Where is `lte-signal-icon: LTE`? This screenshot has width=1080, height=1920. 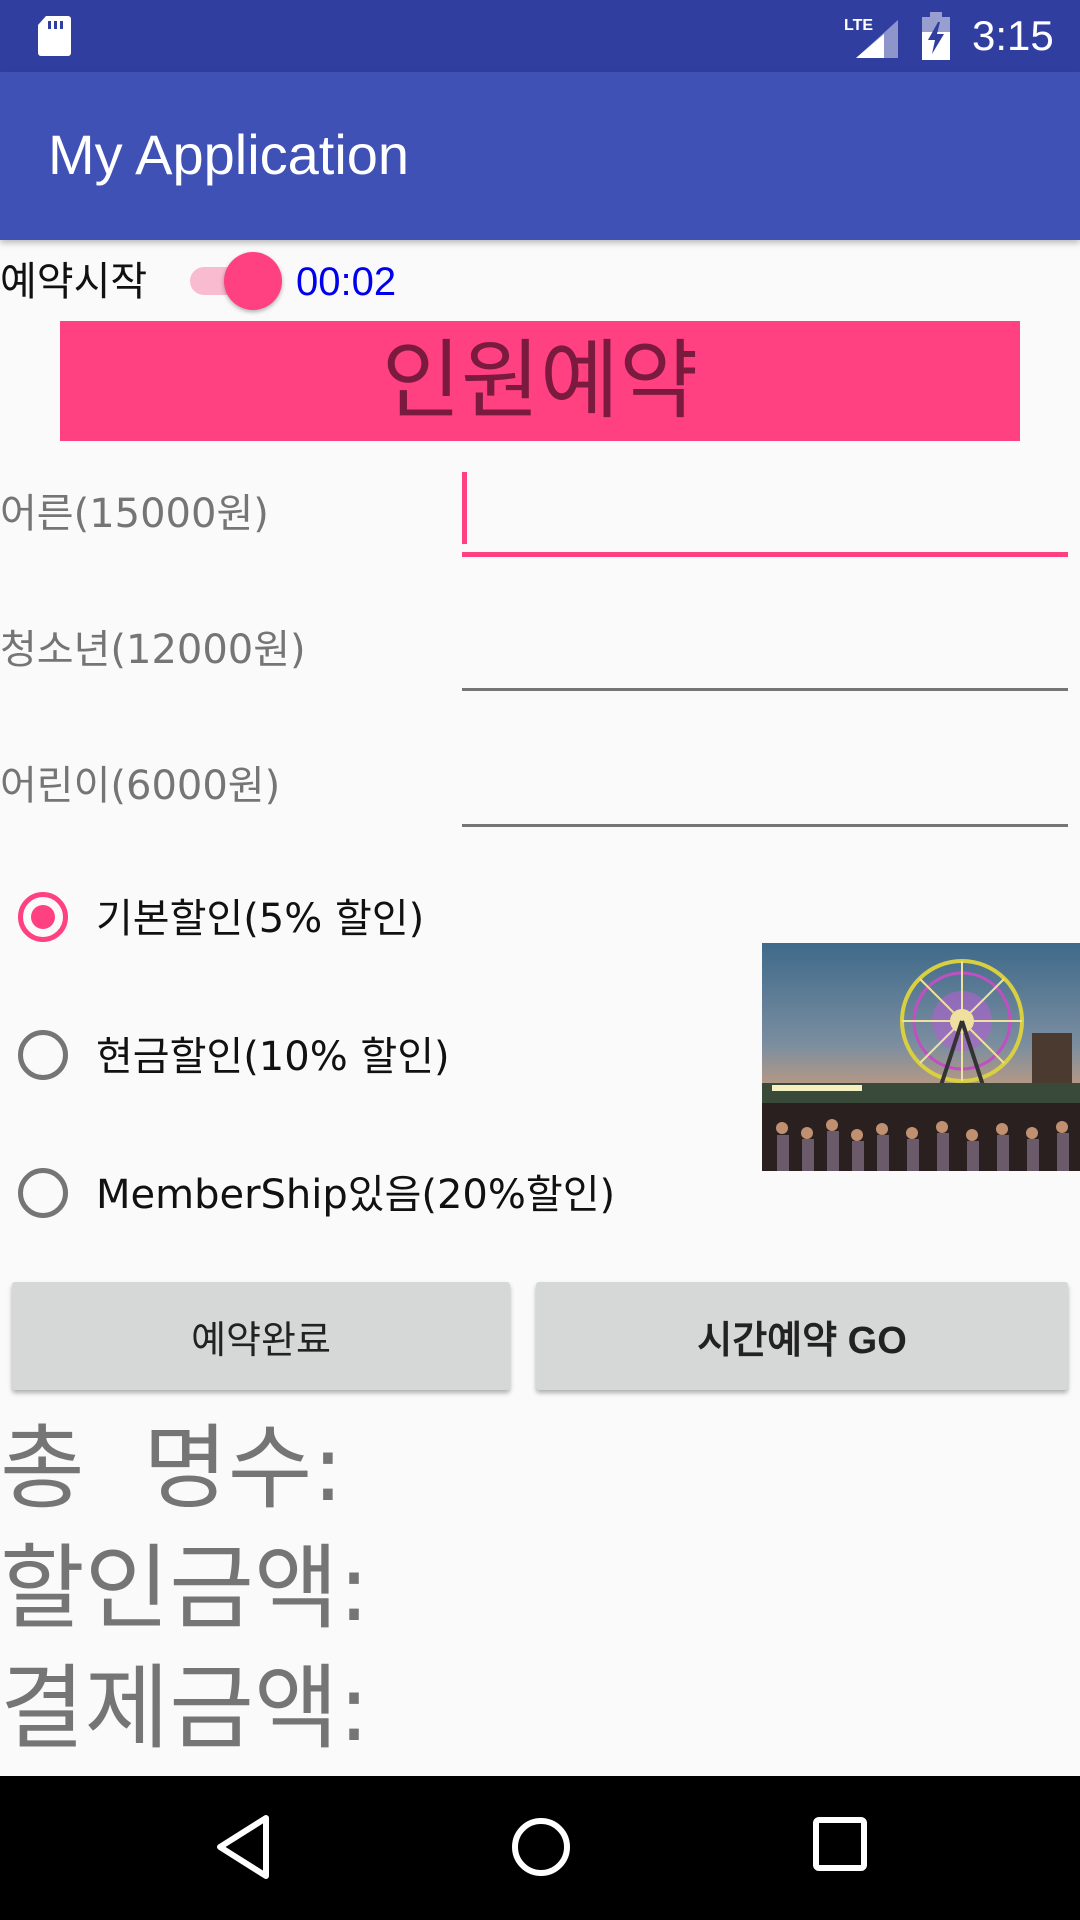
lte-signal-icon: LTE is located at coordinates (871, 37).